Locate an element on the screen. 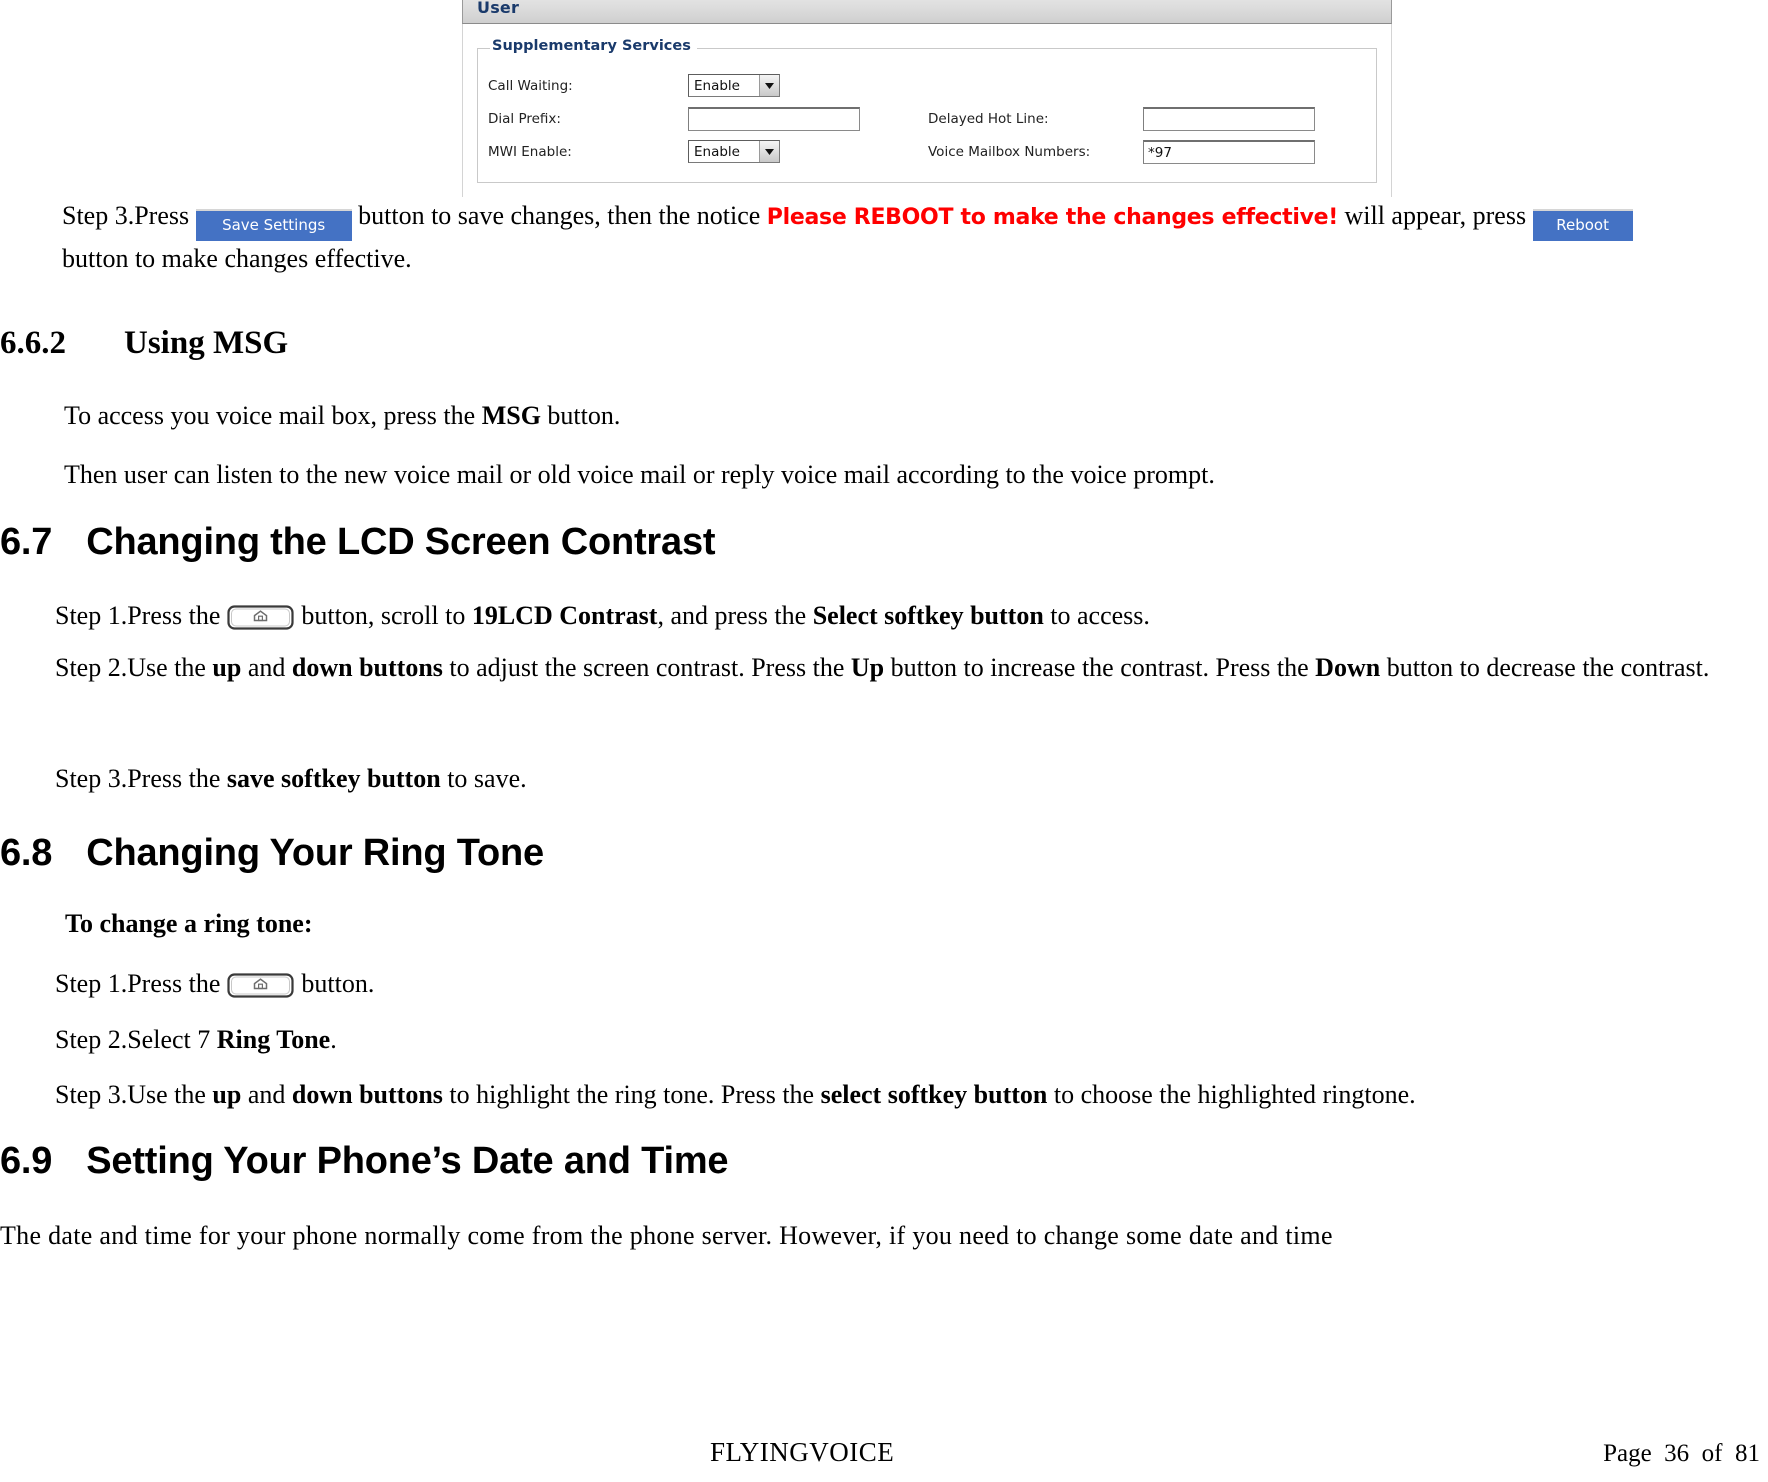  select-mwi-enable: Enable is located at coordinates (734, 151).